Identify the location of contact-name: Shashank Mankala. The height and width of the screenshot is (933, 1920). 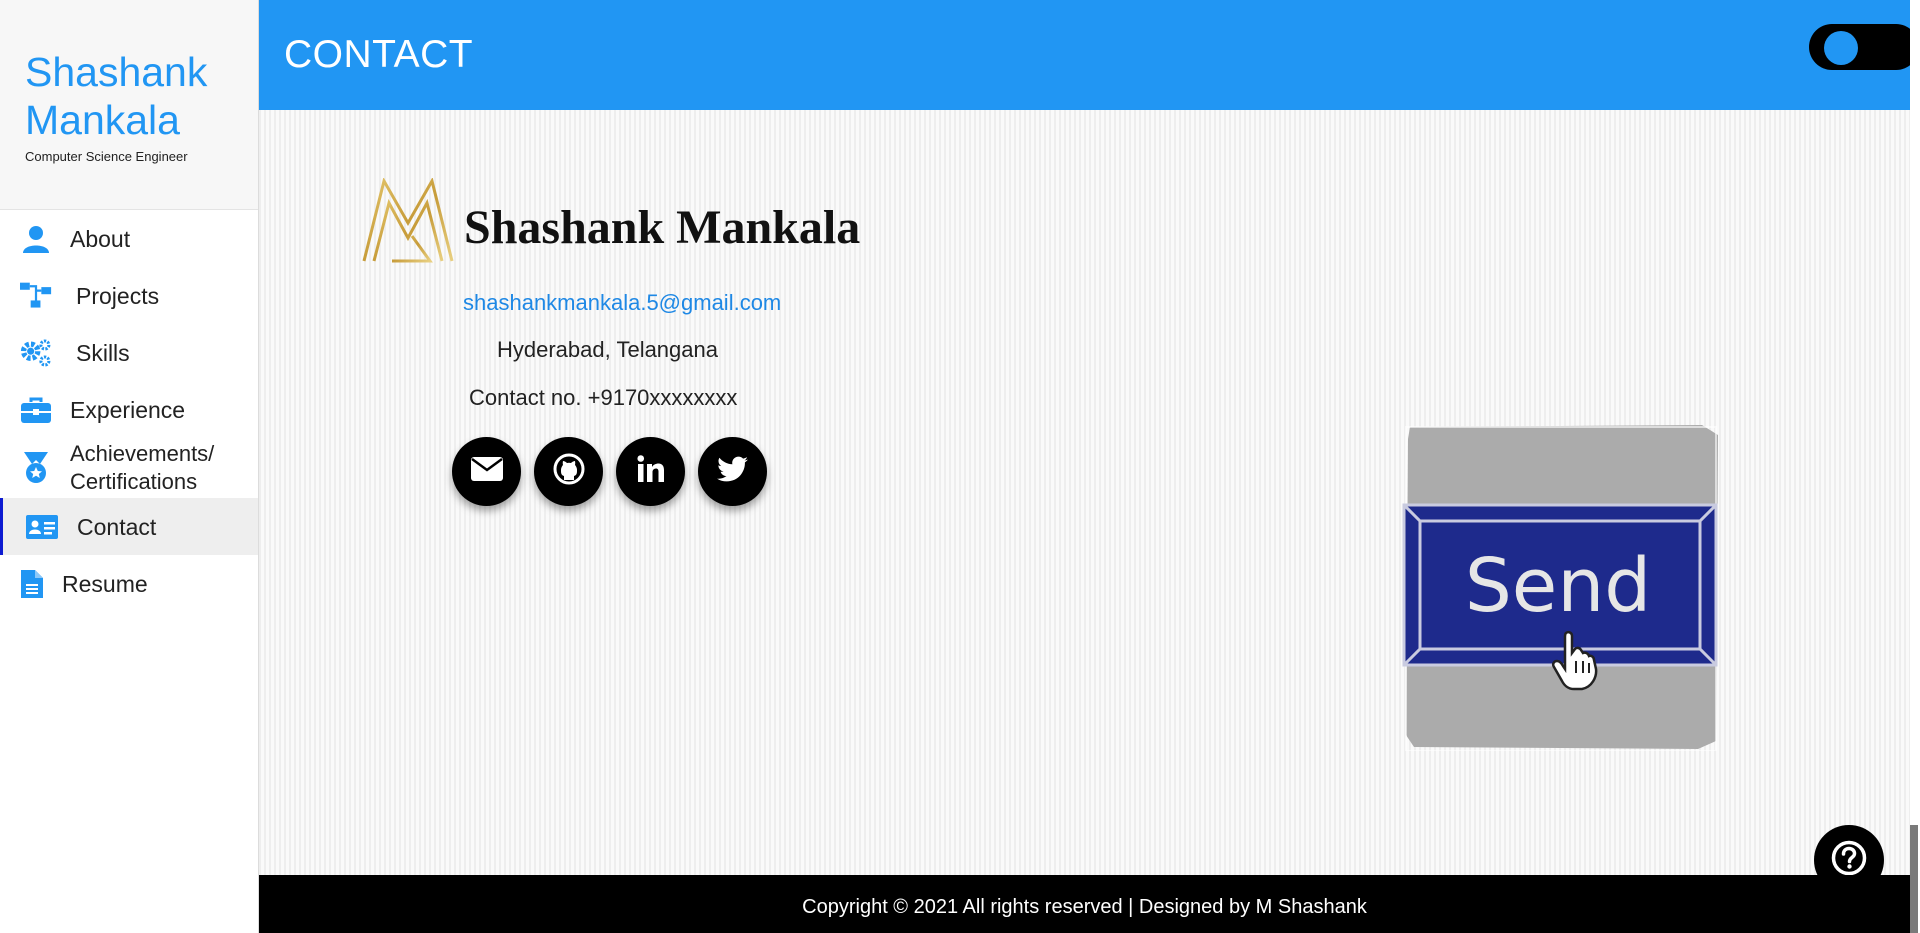
(662, 227).